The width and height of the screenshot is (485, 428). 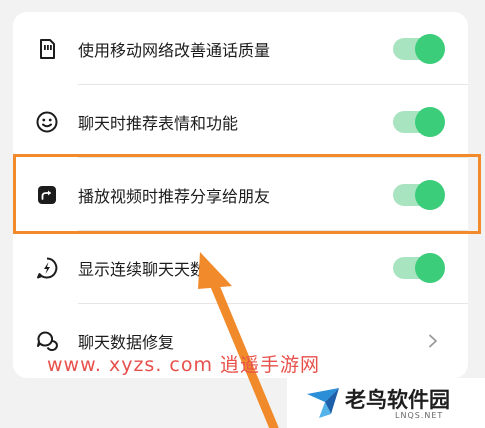 I want to click on chat-streak-toggle, so click(x=419, y=267).